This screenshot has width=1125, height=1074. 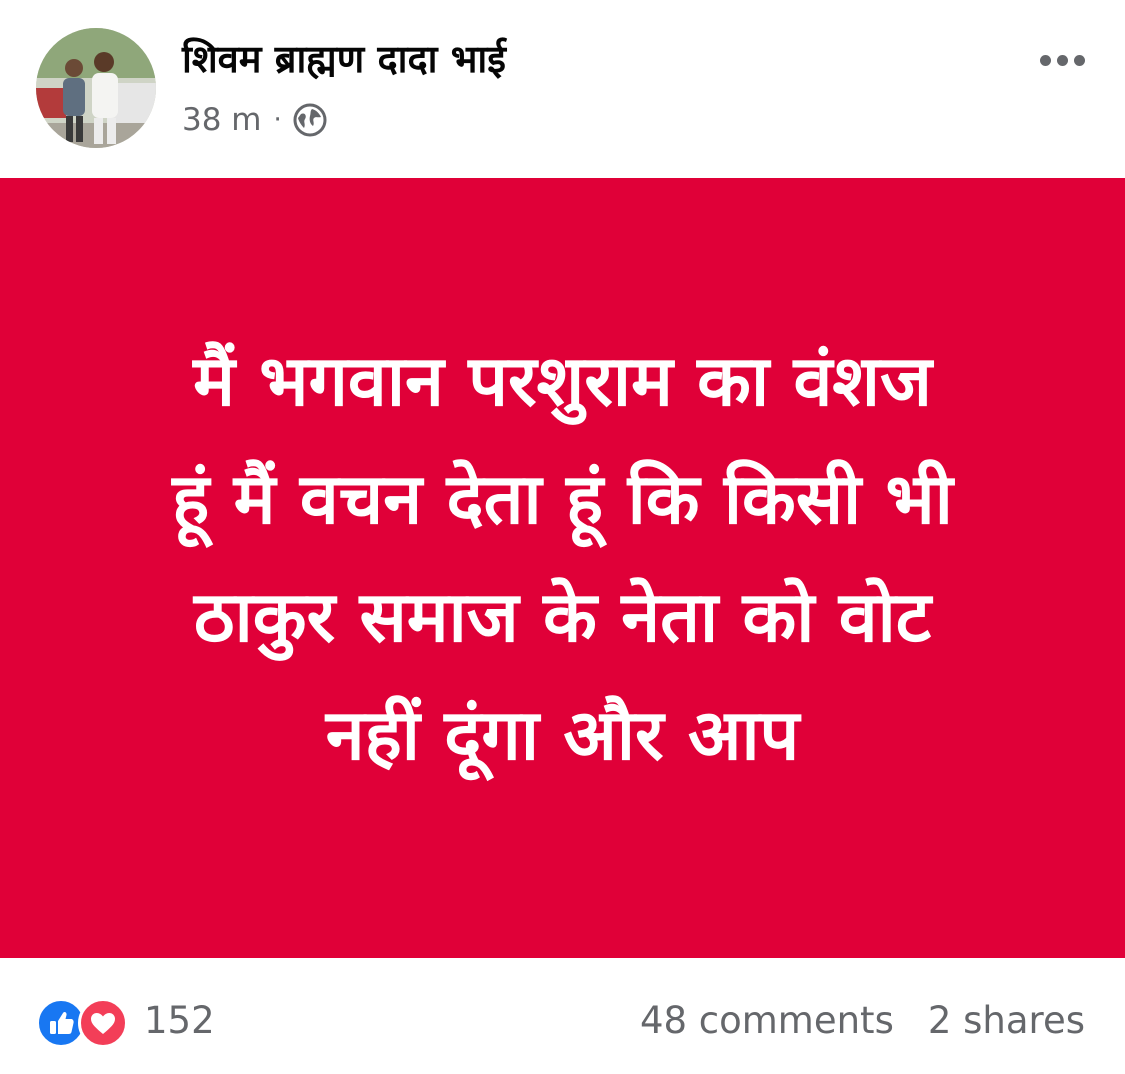 What do you see at coordinates (344, 59) in the screenshot?
I see `author-name: शिवम ब्राह्मण दादा भाई` at bounding box center [344, 59].